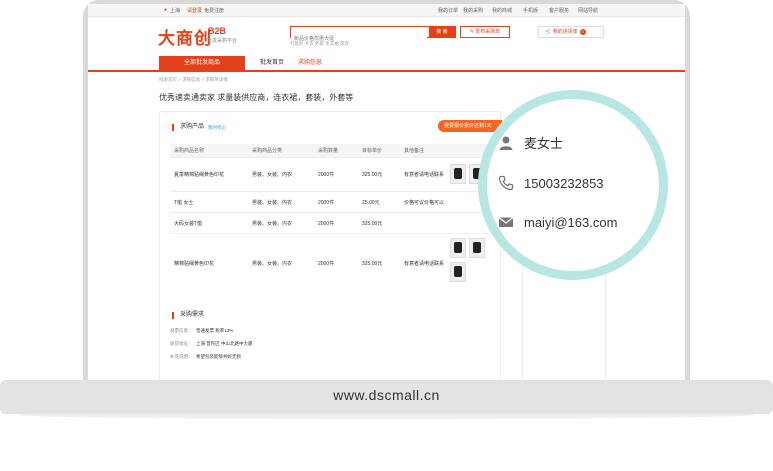 This screenshot has width=773, height=471. What do you see at coordinates (530, 10) in the screenshot?
I see `topbar-link-mobile: 手机版` at bounding box center [530, 10].